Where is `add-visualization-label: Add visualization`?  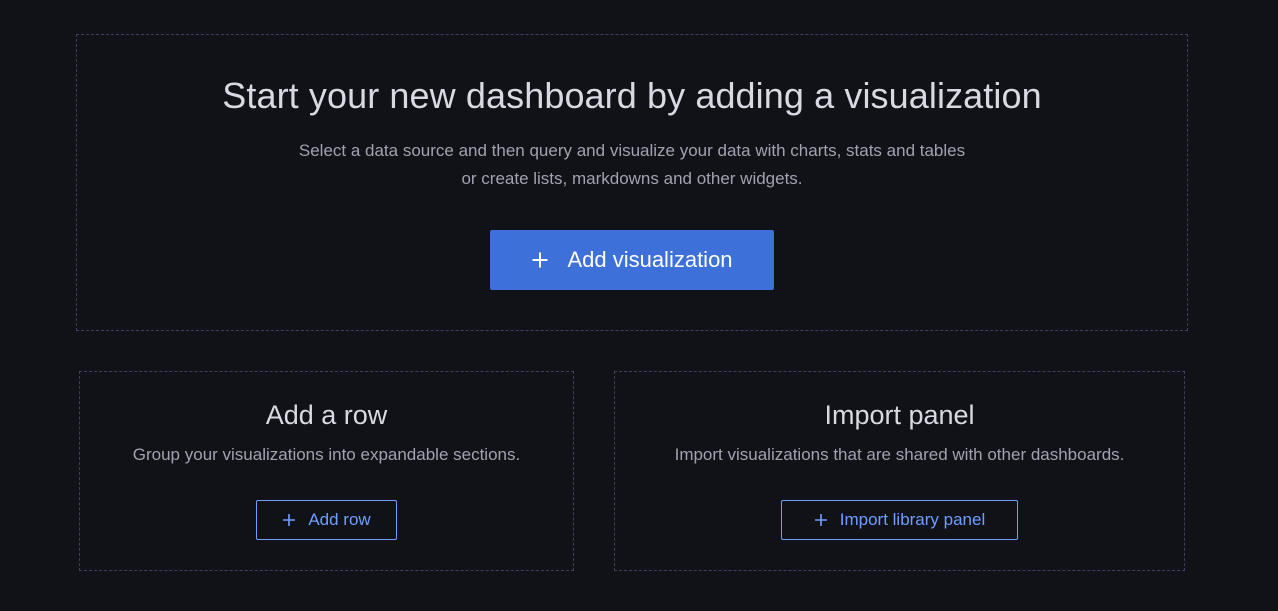
add-visualization-label: Add visualization is located at coordinates (650, 259).